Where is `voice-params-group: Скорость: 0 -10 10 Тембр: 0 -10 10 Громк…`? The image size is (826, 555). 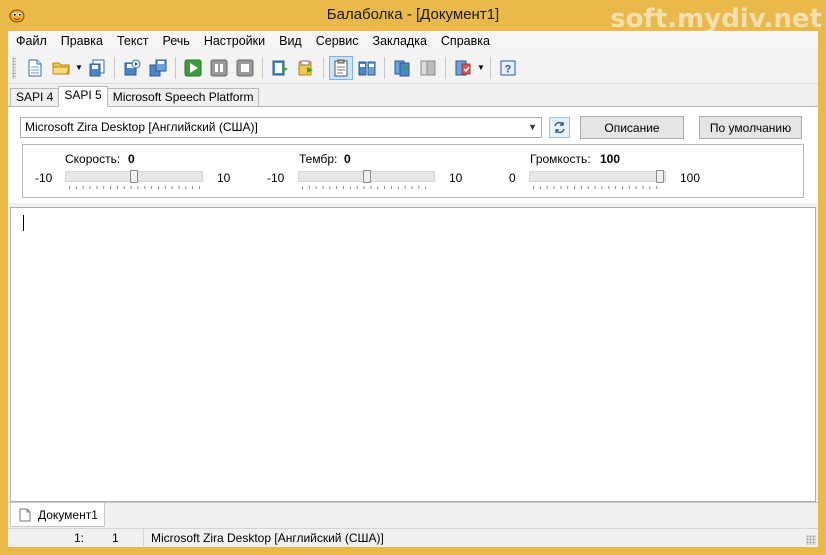
voice-params-group: Скорость: 0 -10 10 Тембр: 0 -10 10 Громк… is located at coordinates (413, 171).